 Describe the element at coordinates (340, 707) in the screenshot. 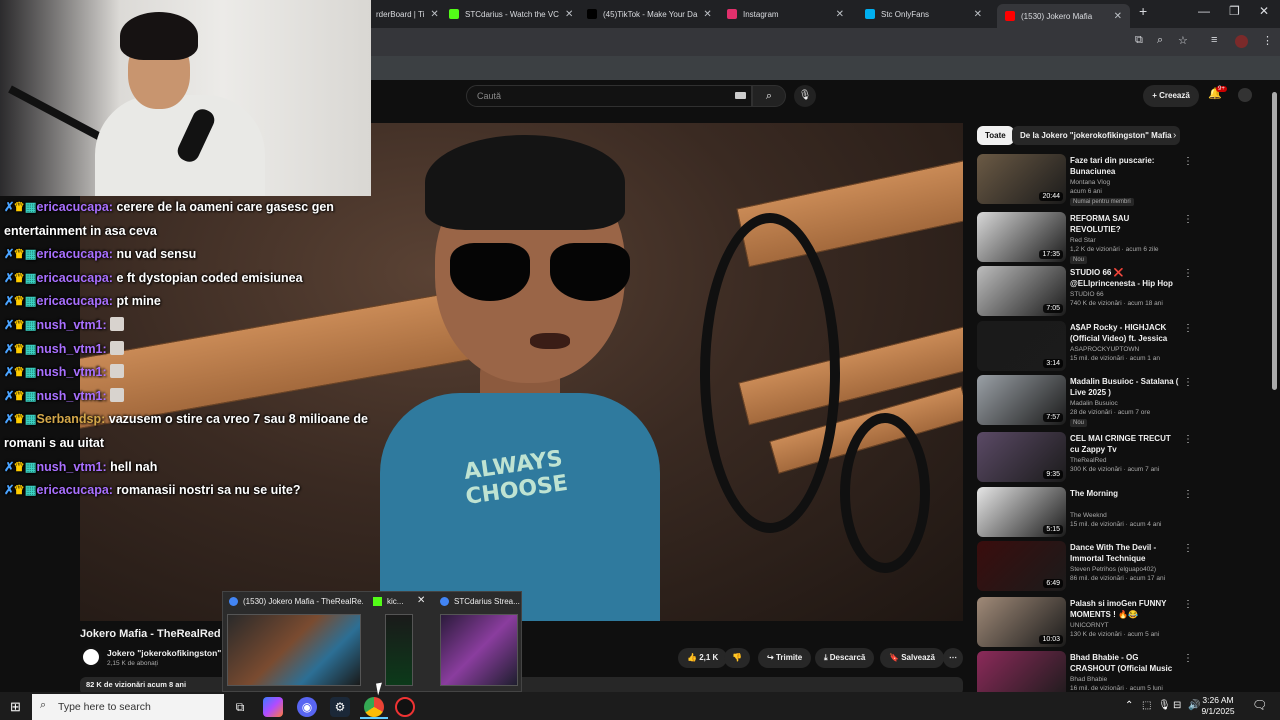

I see `steam-icon: ⚙` at that location.